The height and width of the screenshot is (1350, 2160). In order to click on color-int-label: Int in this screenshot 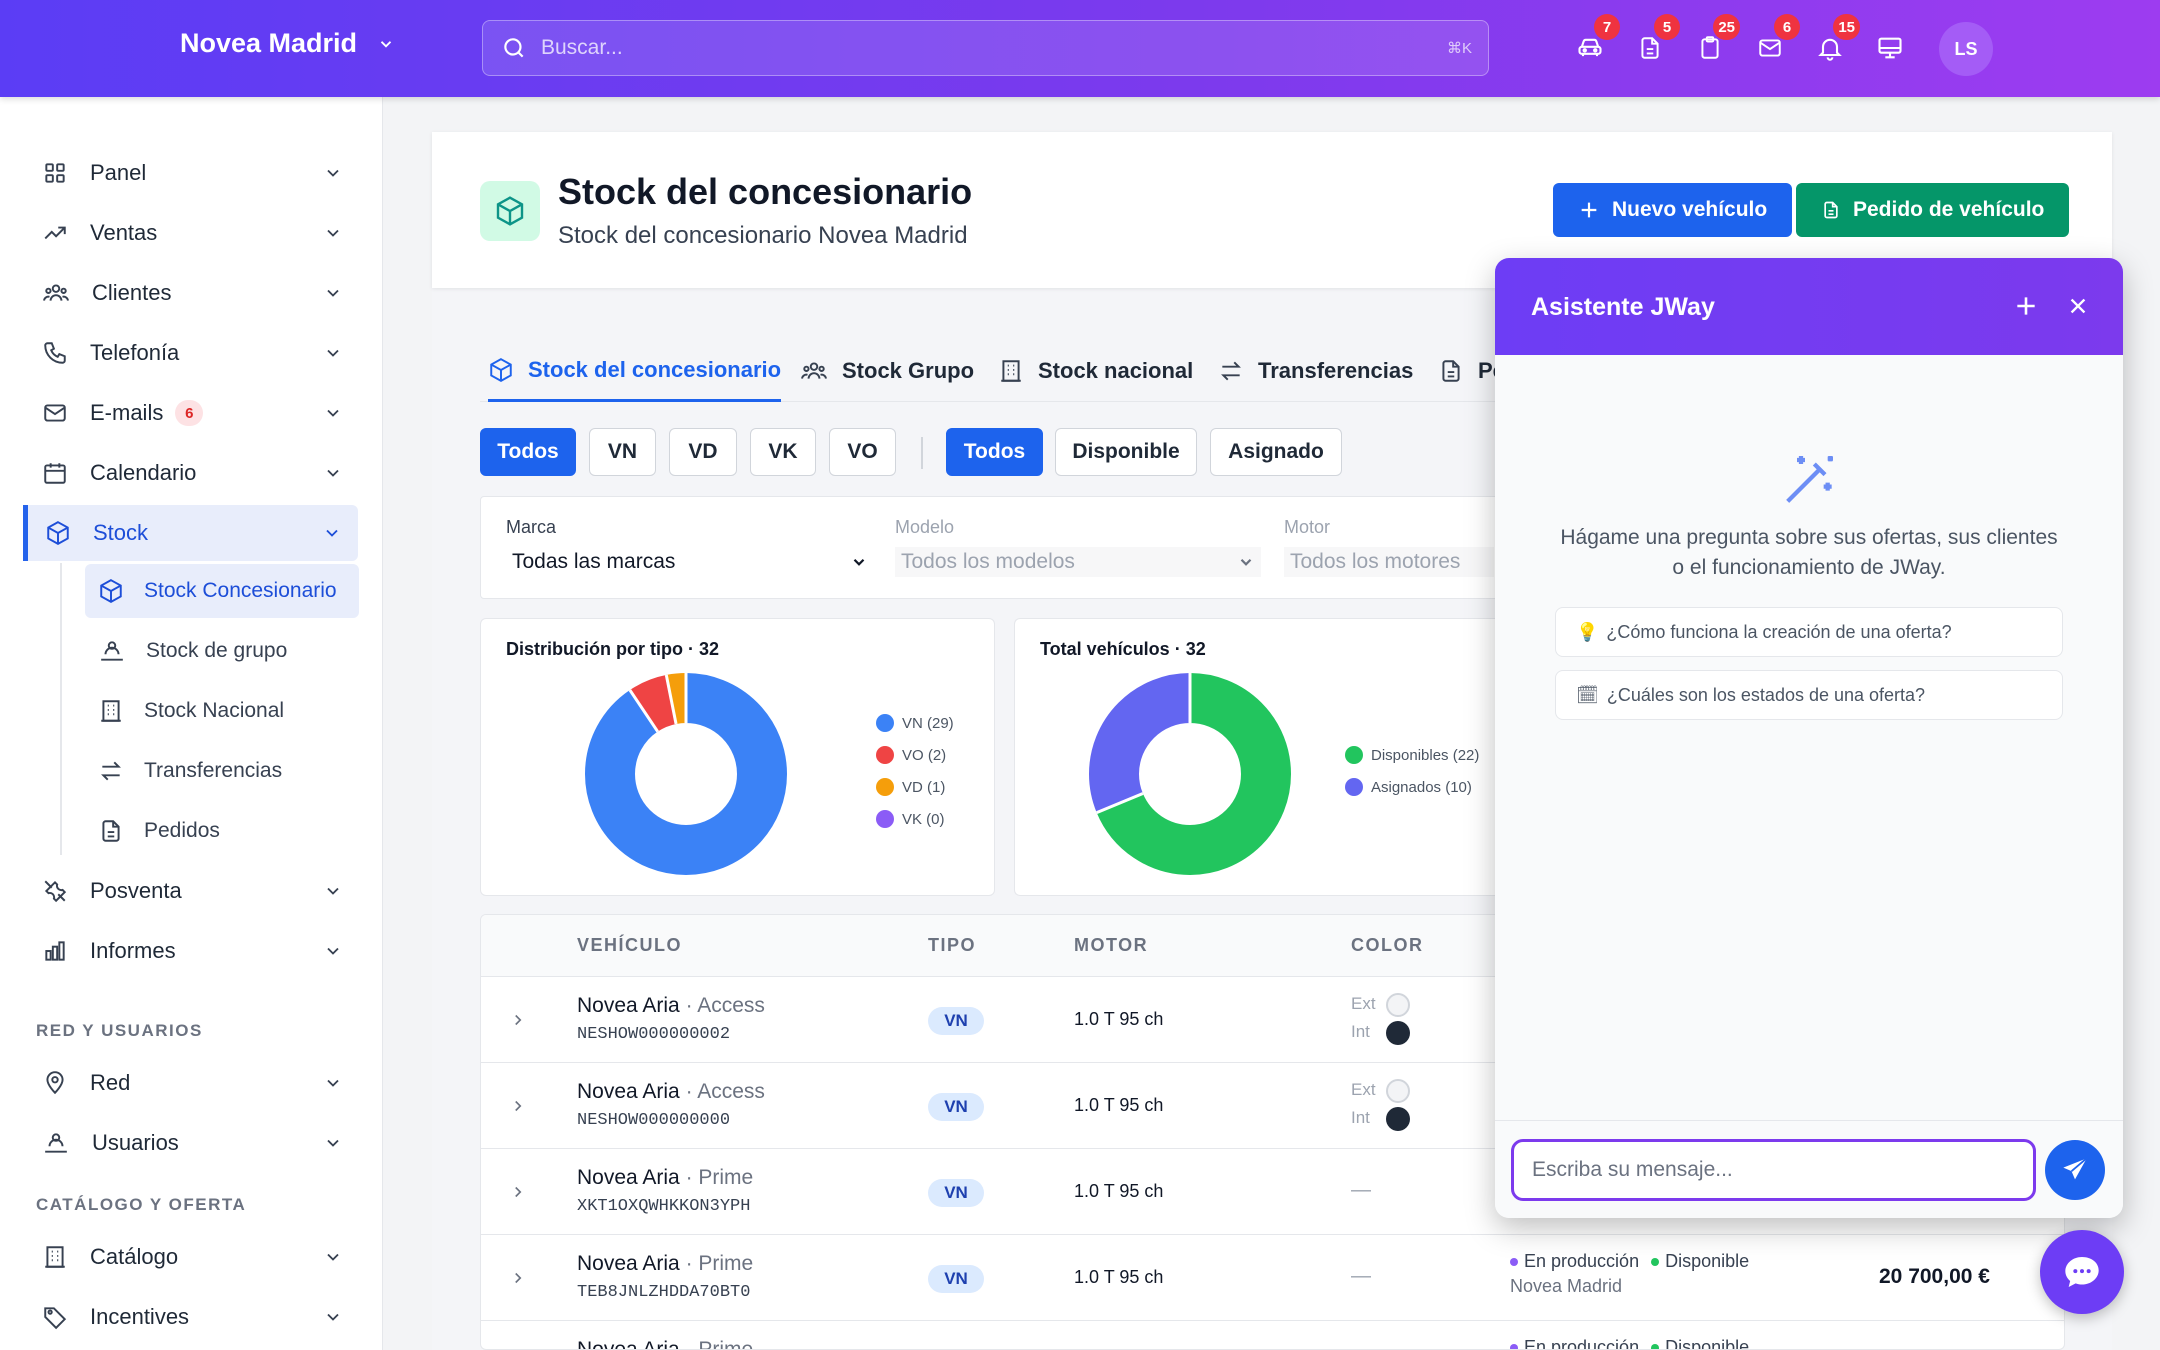, I will do `click(1360, 1031)`.